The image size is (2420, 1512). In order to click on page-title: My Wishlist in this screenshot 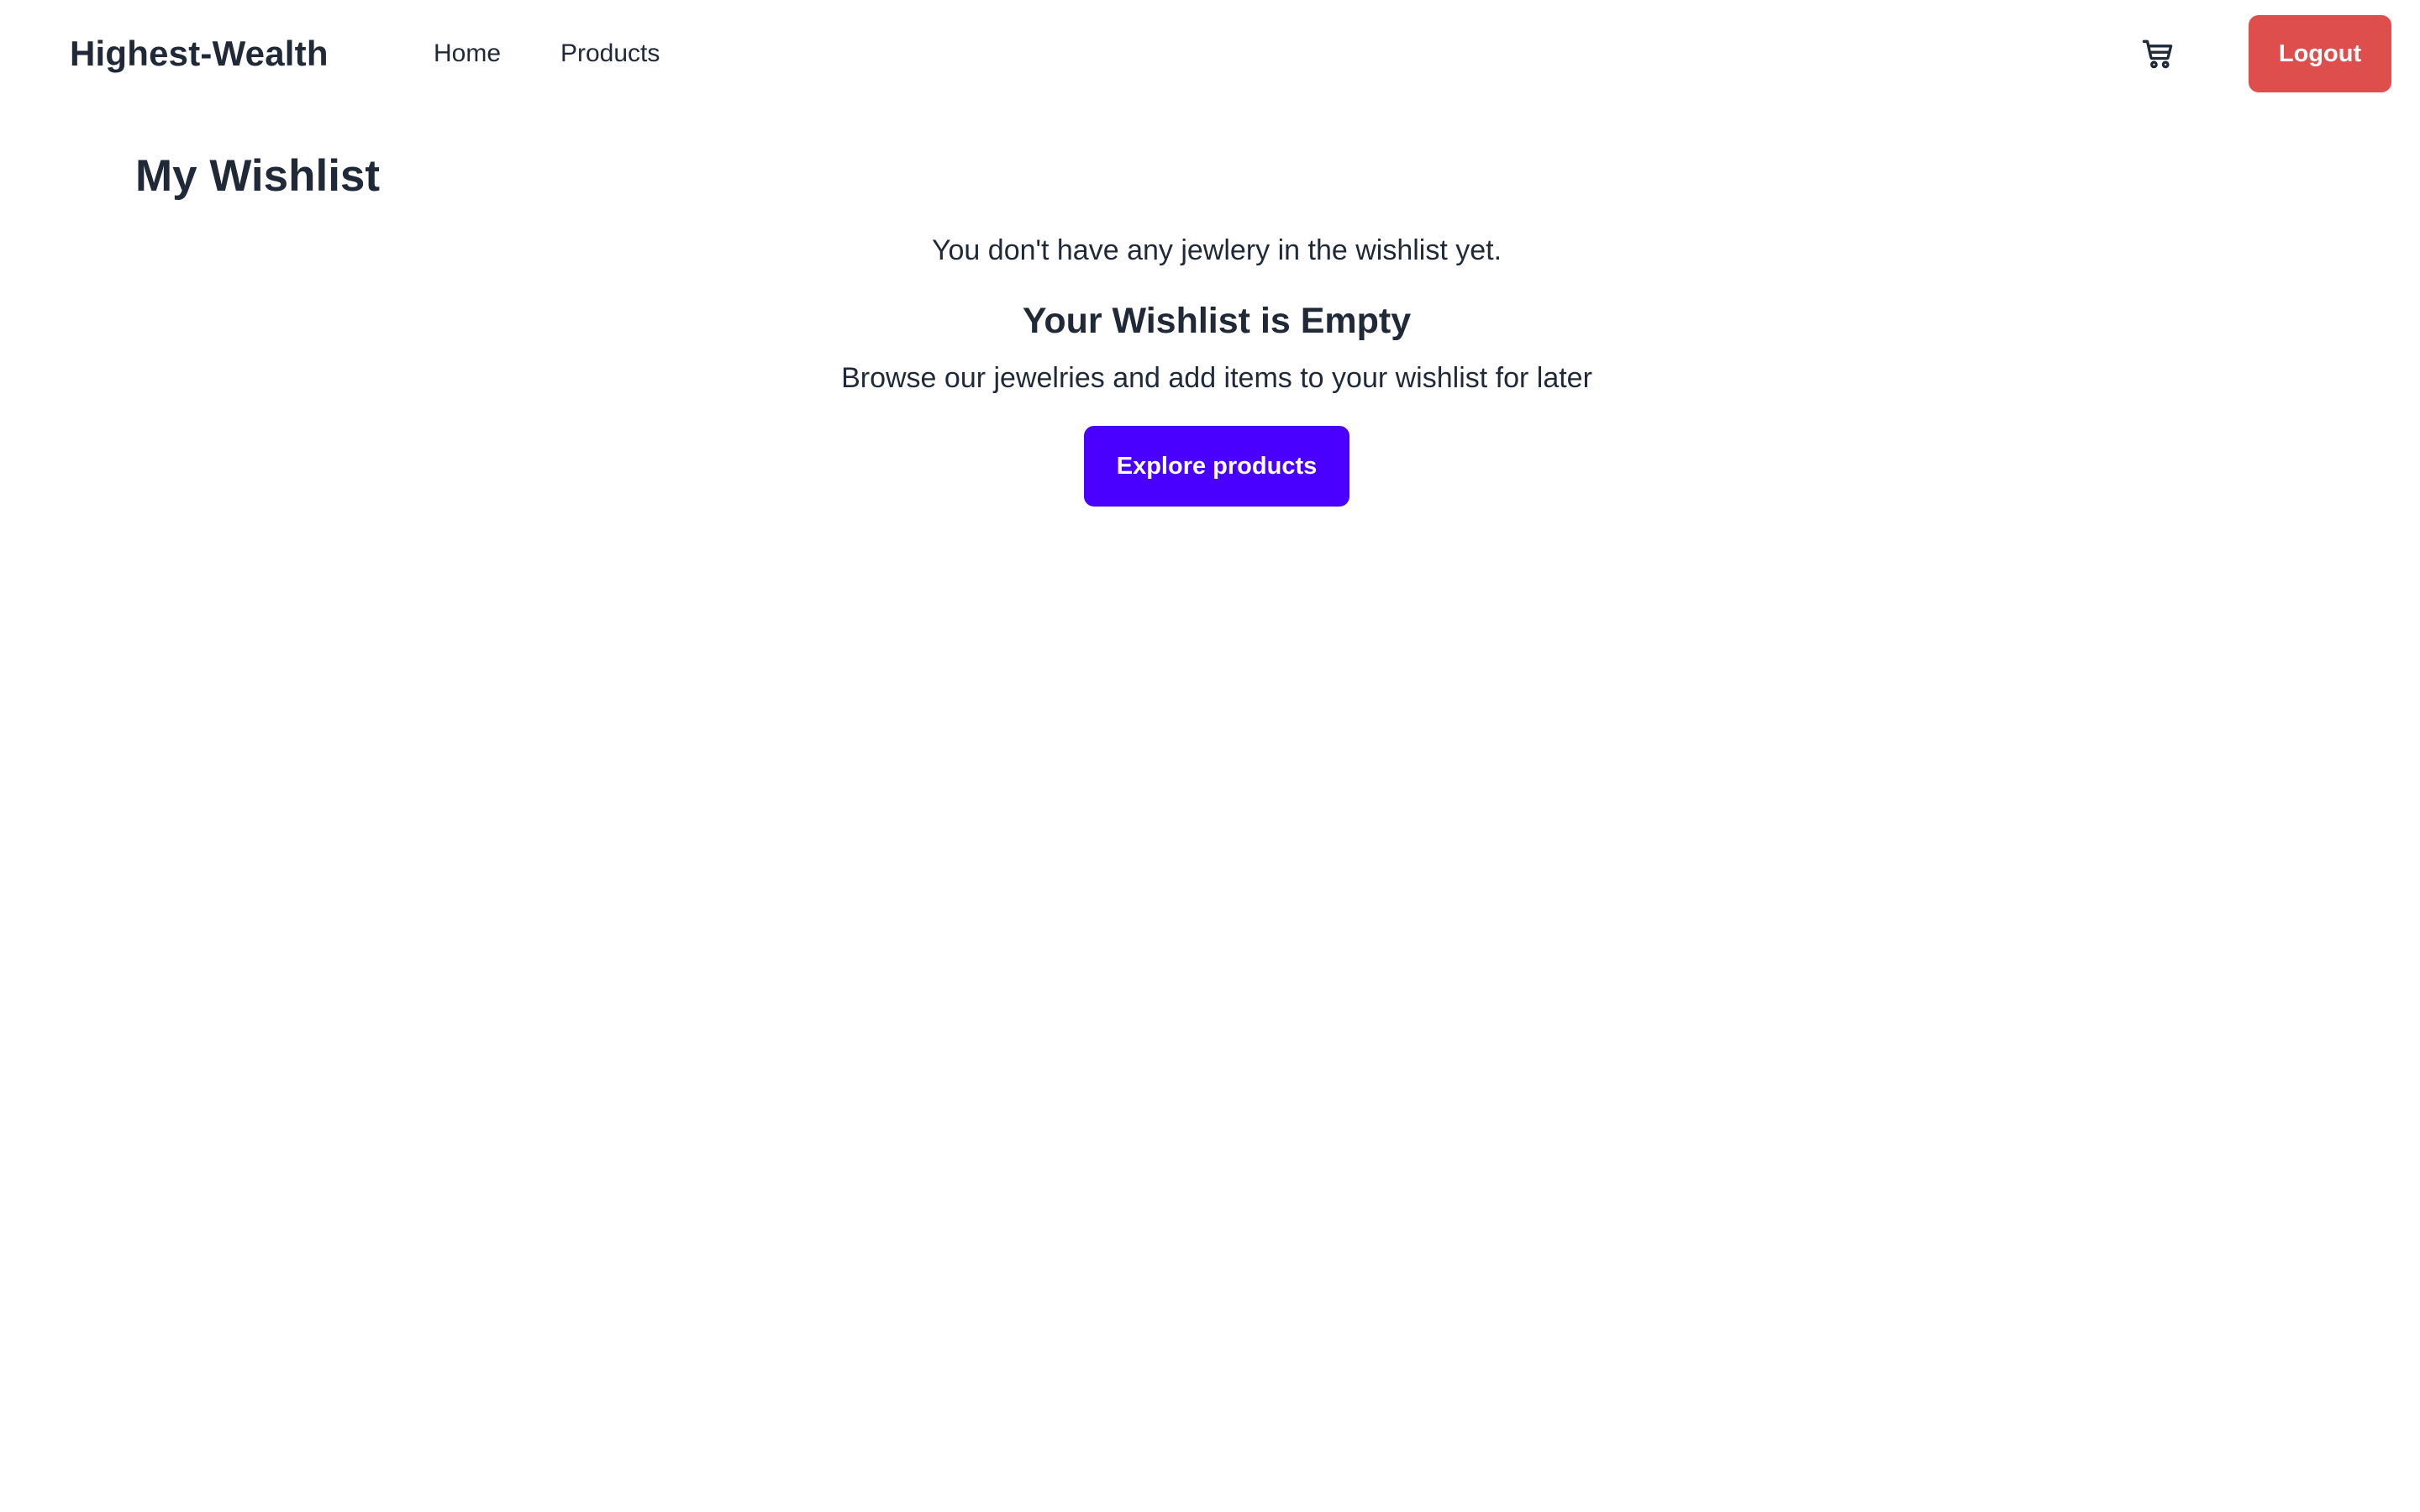, I will do `click(258, 176)`.